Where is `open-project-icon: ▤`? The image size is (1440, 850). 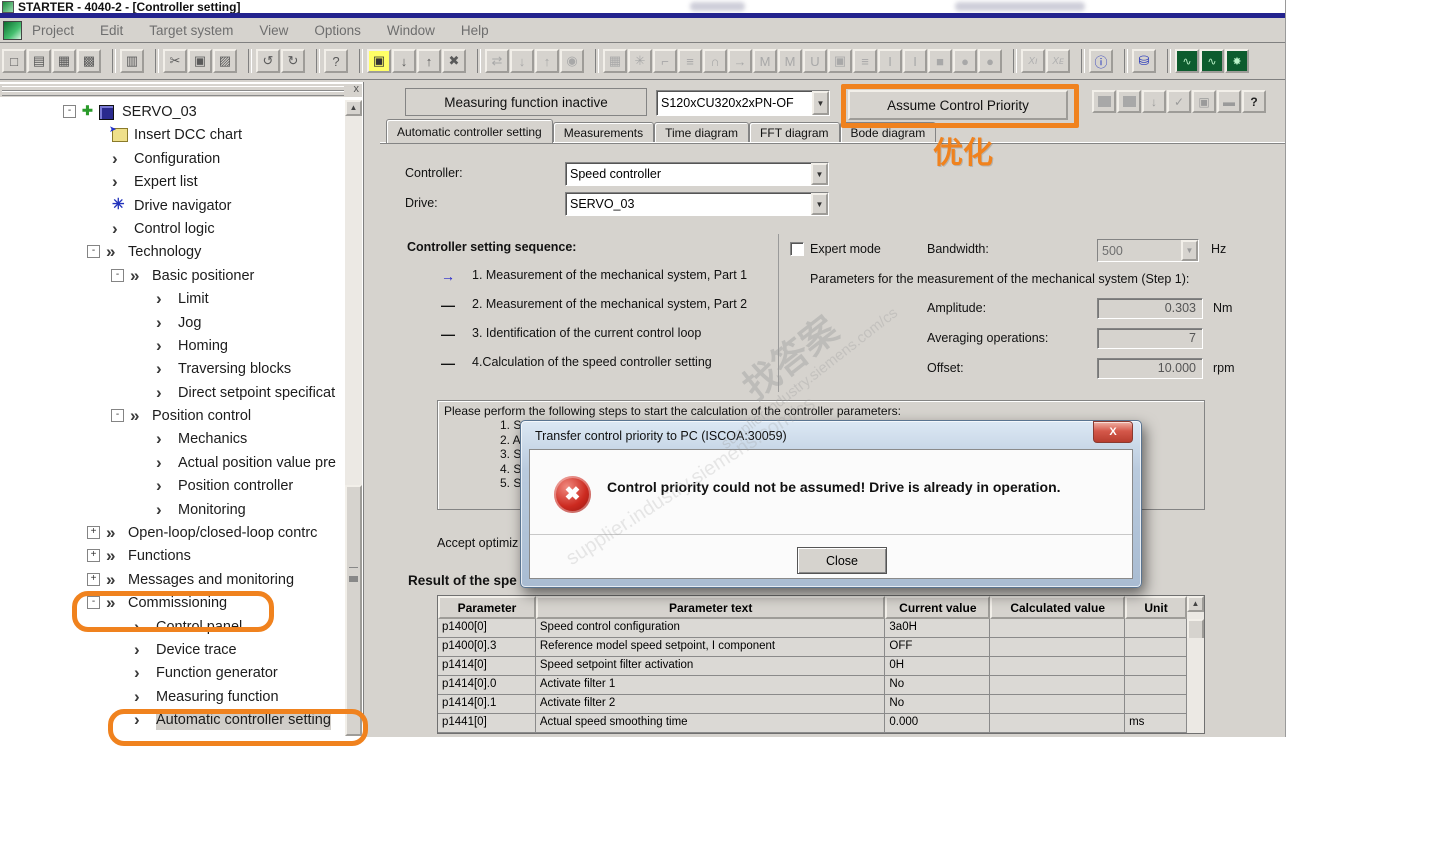 open-project-icon: ▤ is located at coordinates (39, 61).